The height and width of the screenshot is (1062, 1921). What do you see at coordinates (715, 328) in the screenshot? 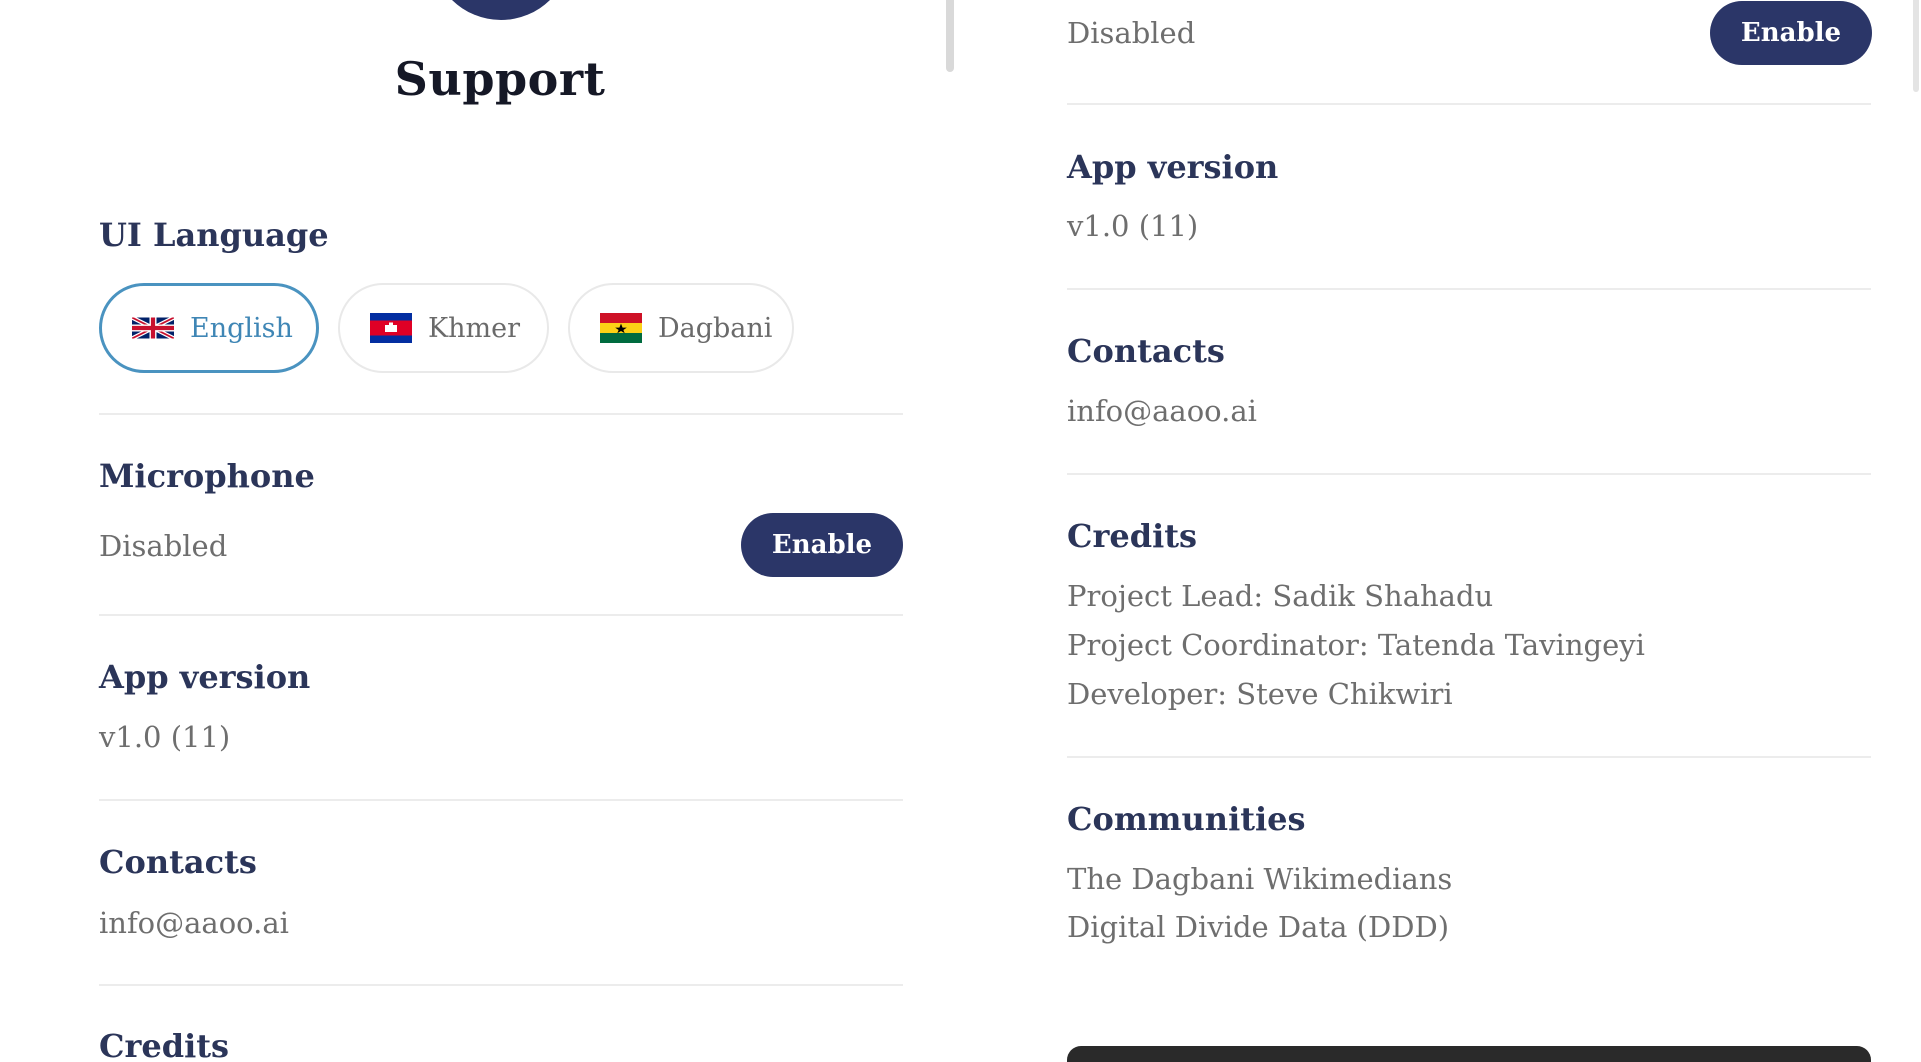
I see `language-option-label: Dagbani` at bounding box center [715, 328].